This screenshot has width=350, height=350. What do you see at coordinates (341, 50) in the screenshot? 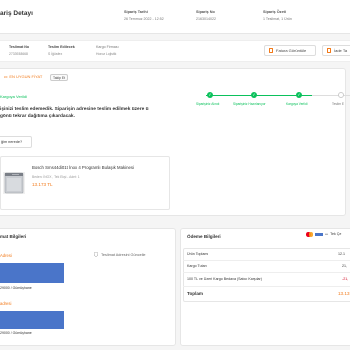
I see `return-label: İade Ta` at bounding box center [341, 50].